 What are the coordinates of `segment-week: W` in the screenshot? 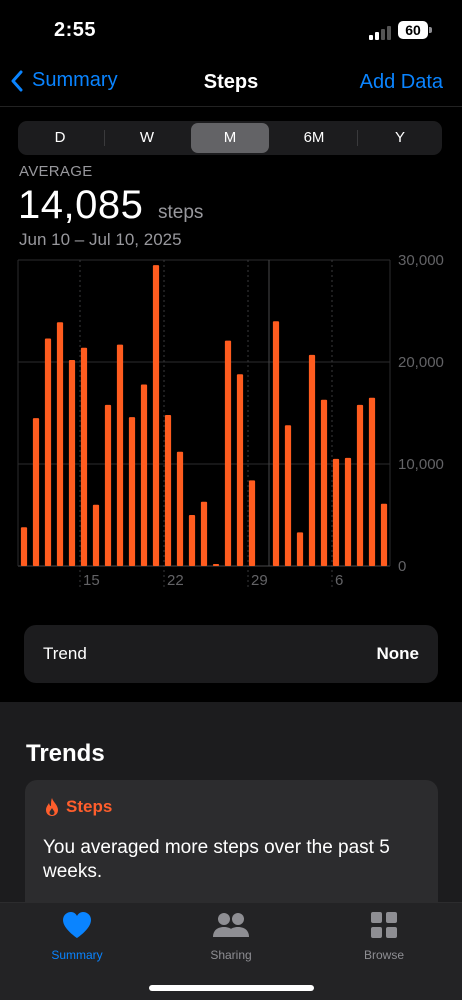 It's located at (147, 138).